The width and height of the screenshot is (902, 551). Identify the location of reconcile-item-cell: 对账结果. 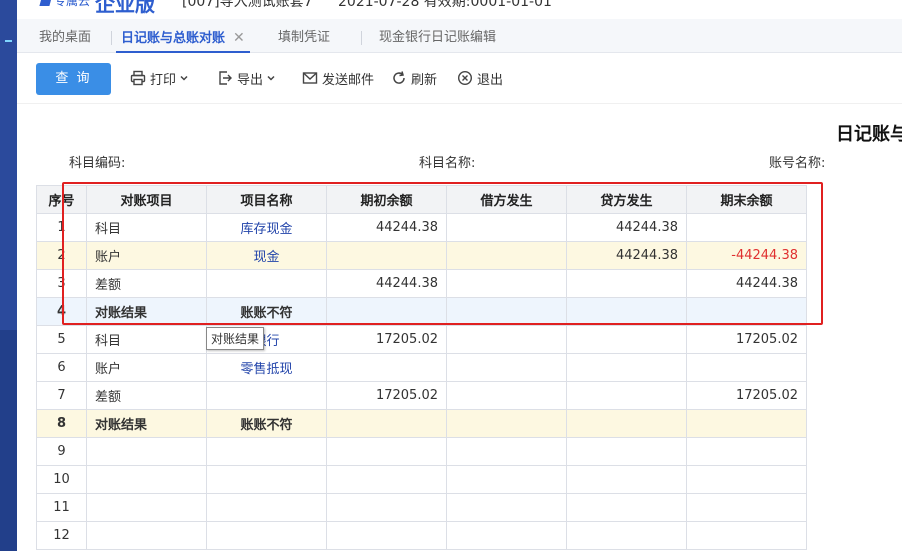
(146, 311).